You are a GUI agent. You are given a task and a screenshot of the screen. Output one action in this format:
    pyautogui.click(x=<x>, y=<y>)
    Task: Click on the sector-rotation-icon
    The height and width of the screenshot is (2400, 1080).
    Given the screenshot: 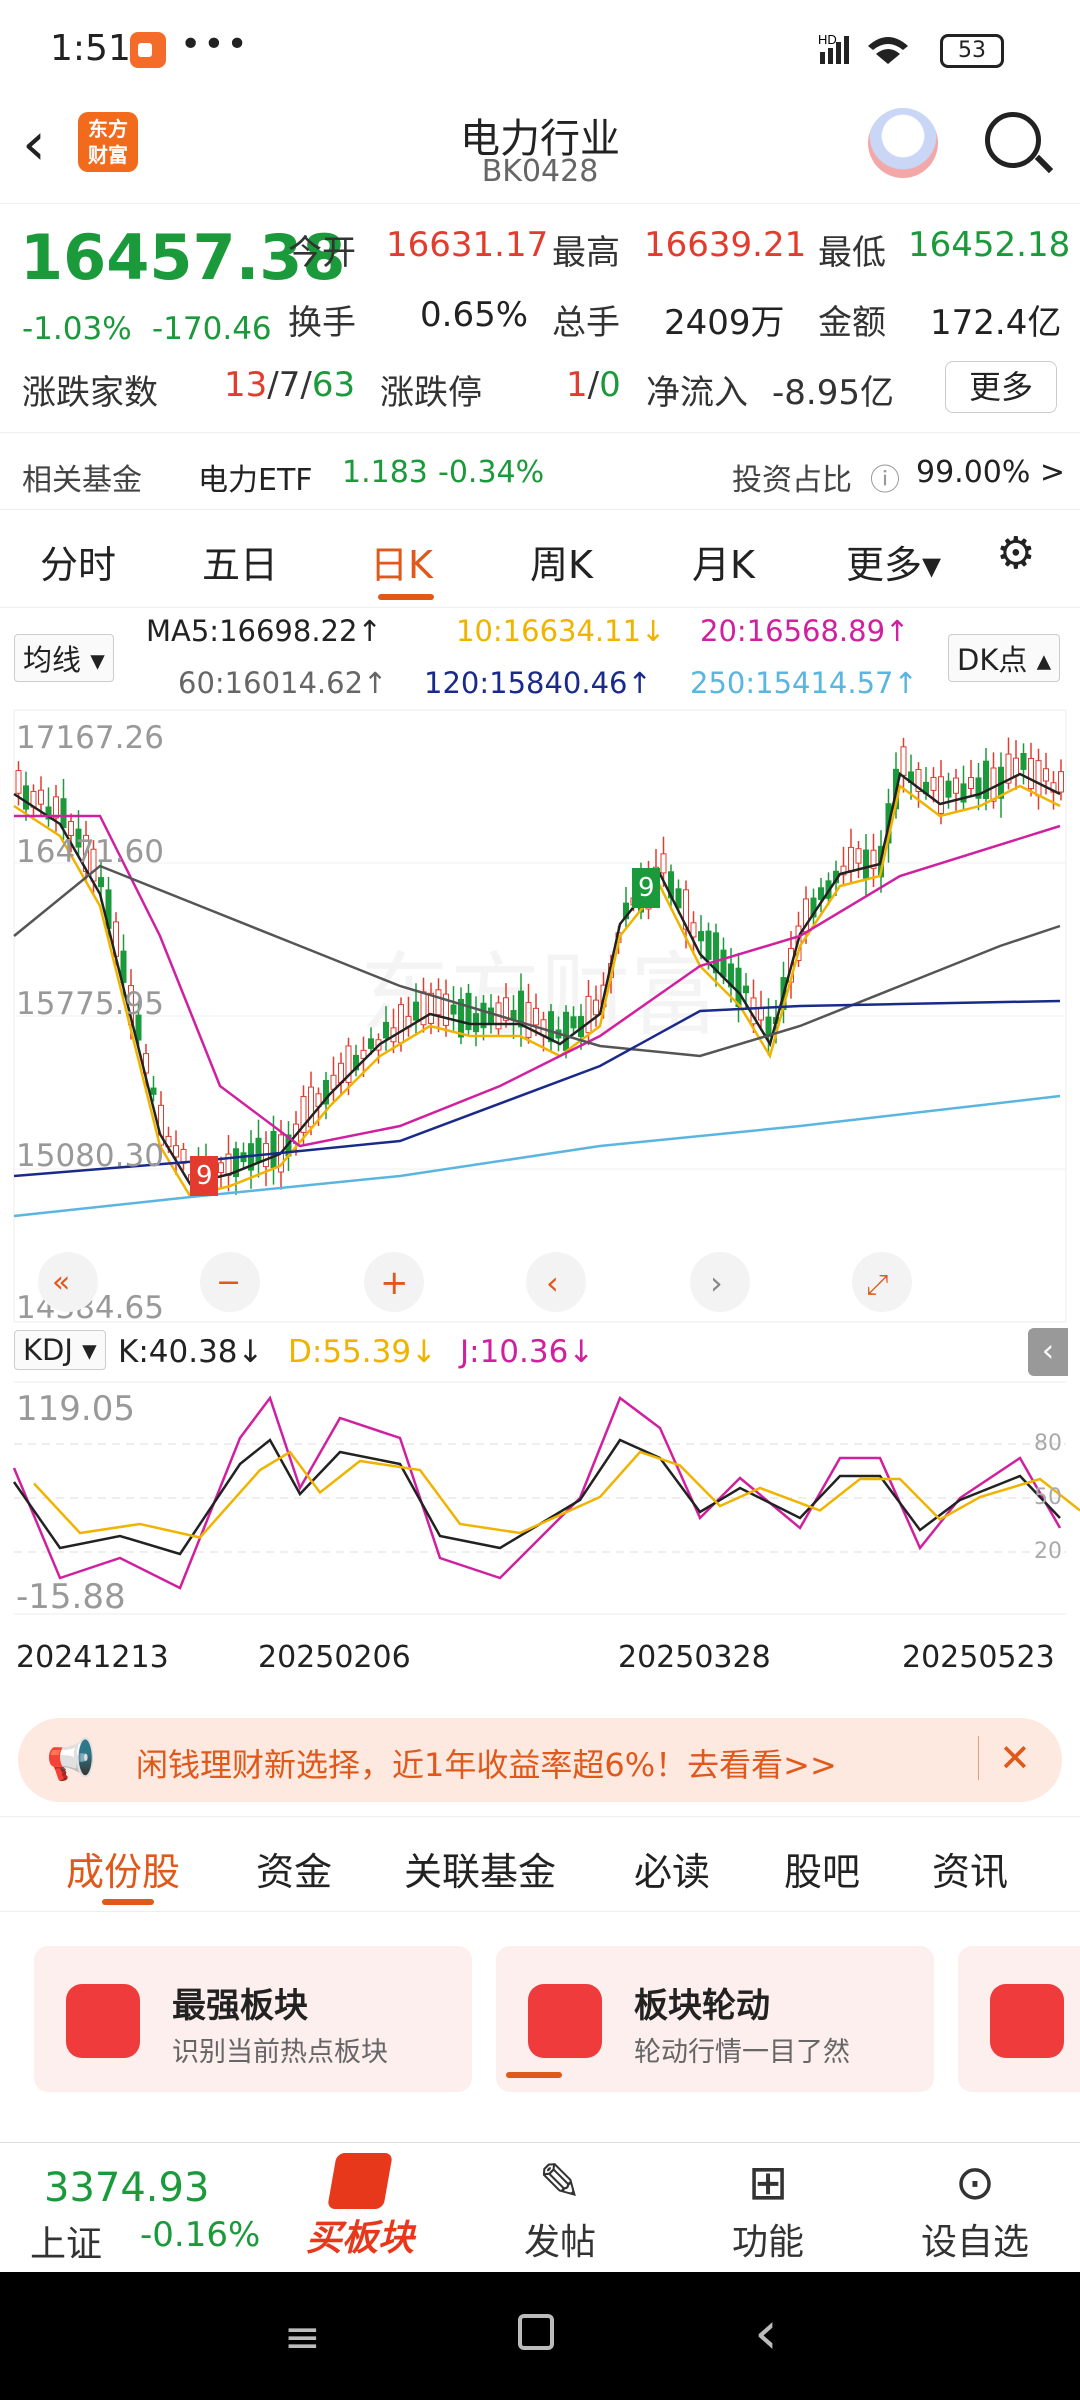 What is the action you would take?
    pyautogui.click(x=565, y=2021)
    